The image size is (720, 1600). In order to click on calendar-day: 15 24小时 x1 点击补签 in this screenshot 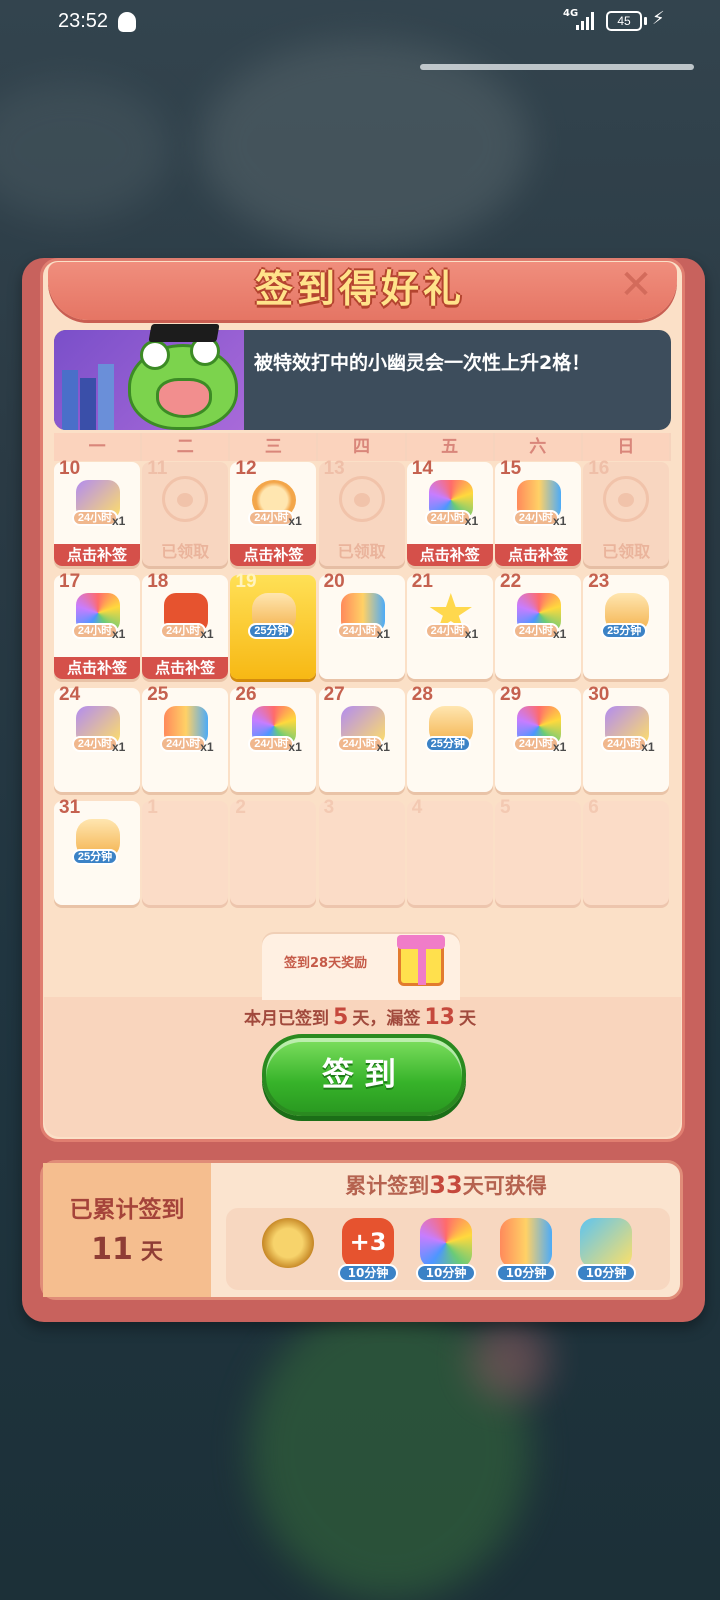, I will do `click(538, 512)`.